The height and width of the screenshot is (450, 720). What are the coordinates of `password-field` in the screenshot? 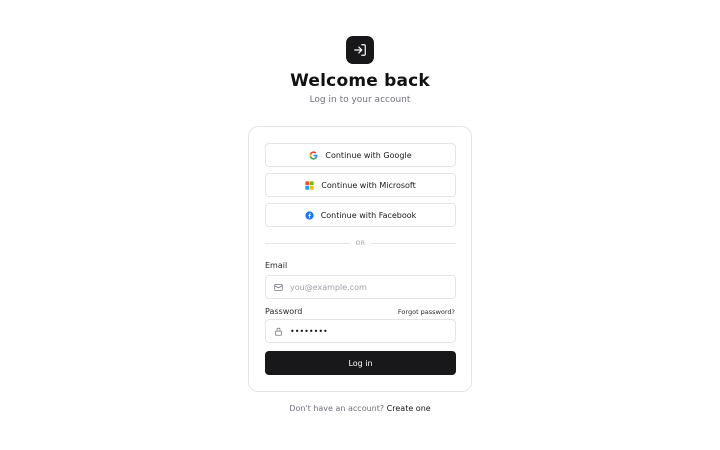 It's located at (360, 331).